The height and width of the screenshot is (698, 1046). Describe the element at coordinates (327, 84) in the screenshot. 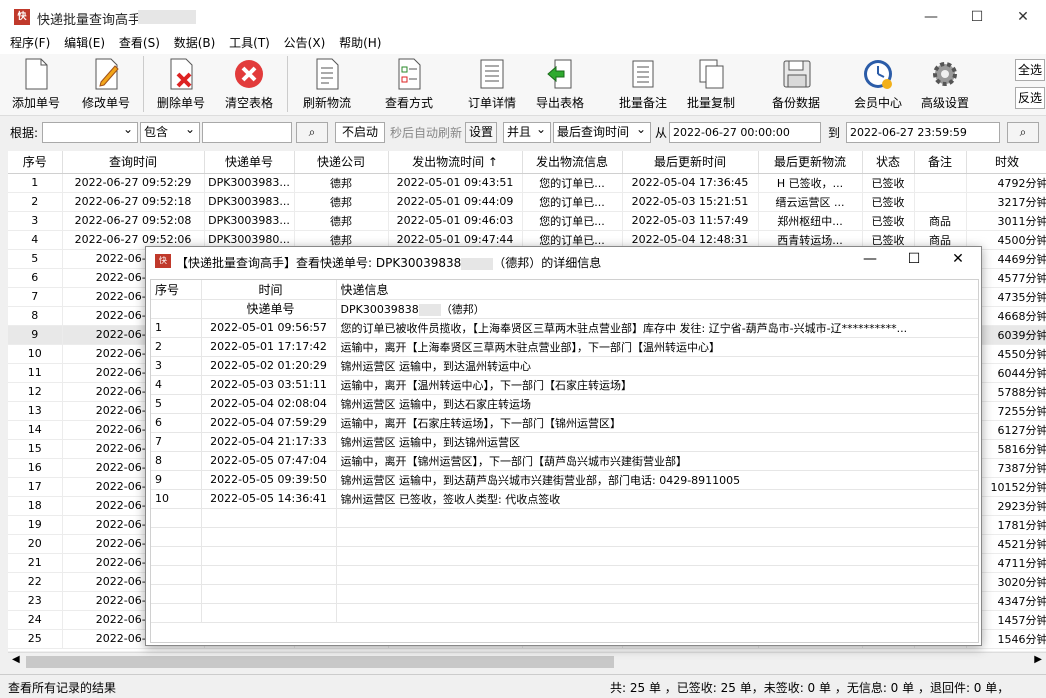

I see `refresh-button: 刷新物流` at that location.